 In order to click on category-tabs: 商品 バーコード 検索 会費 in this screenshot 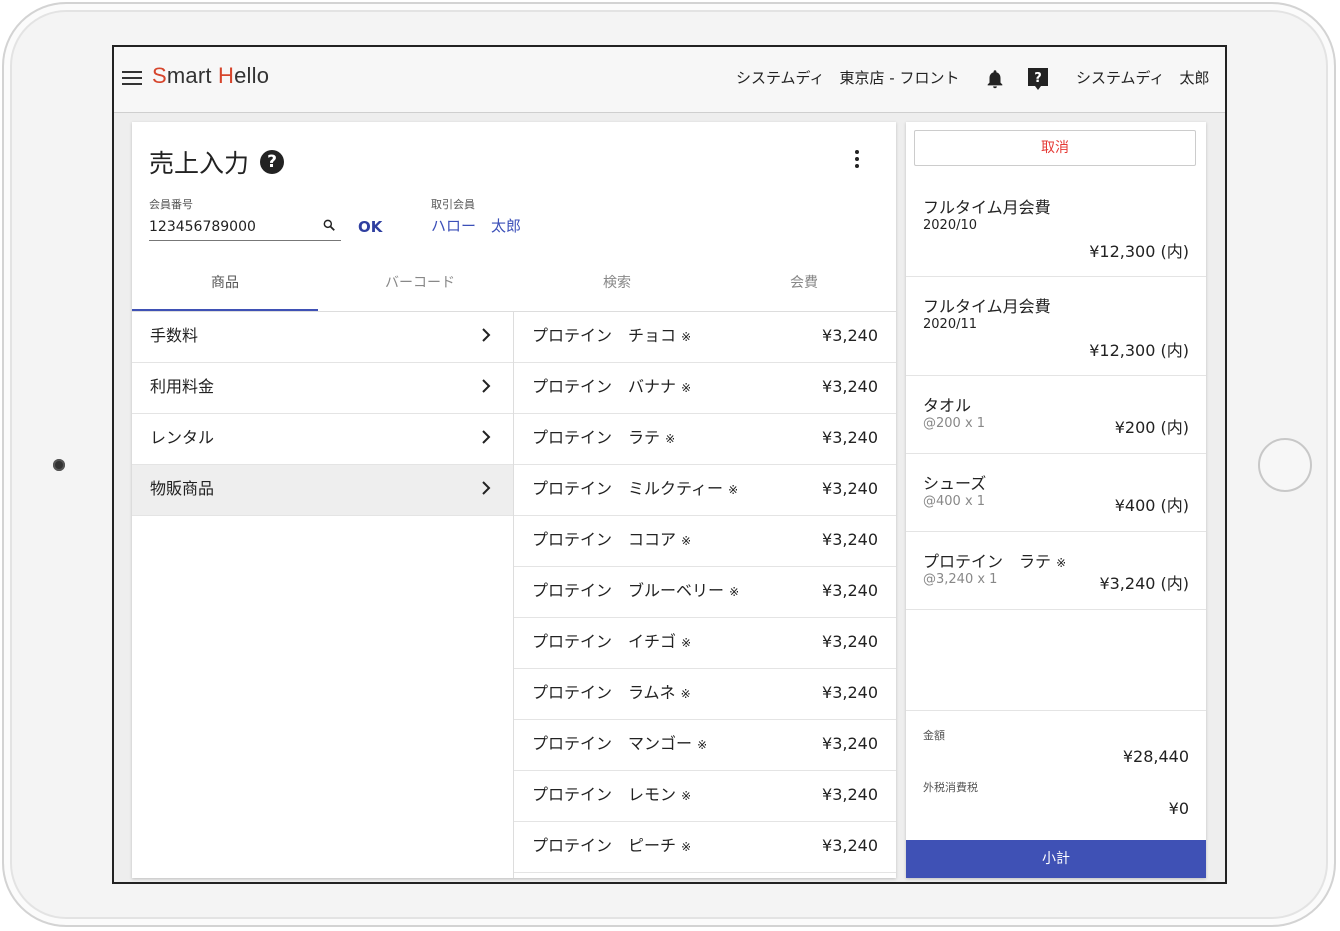, I will do `click(514, 289)`.